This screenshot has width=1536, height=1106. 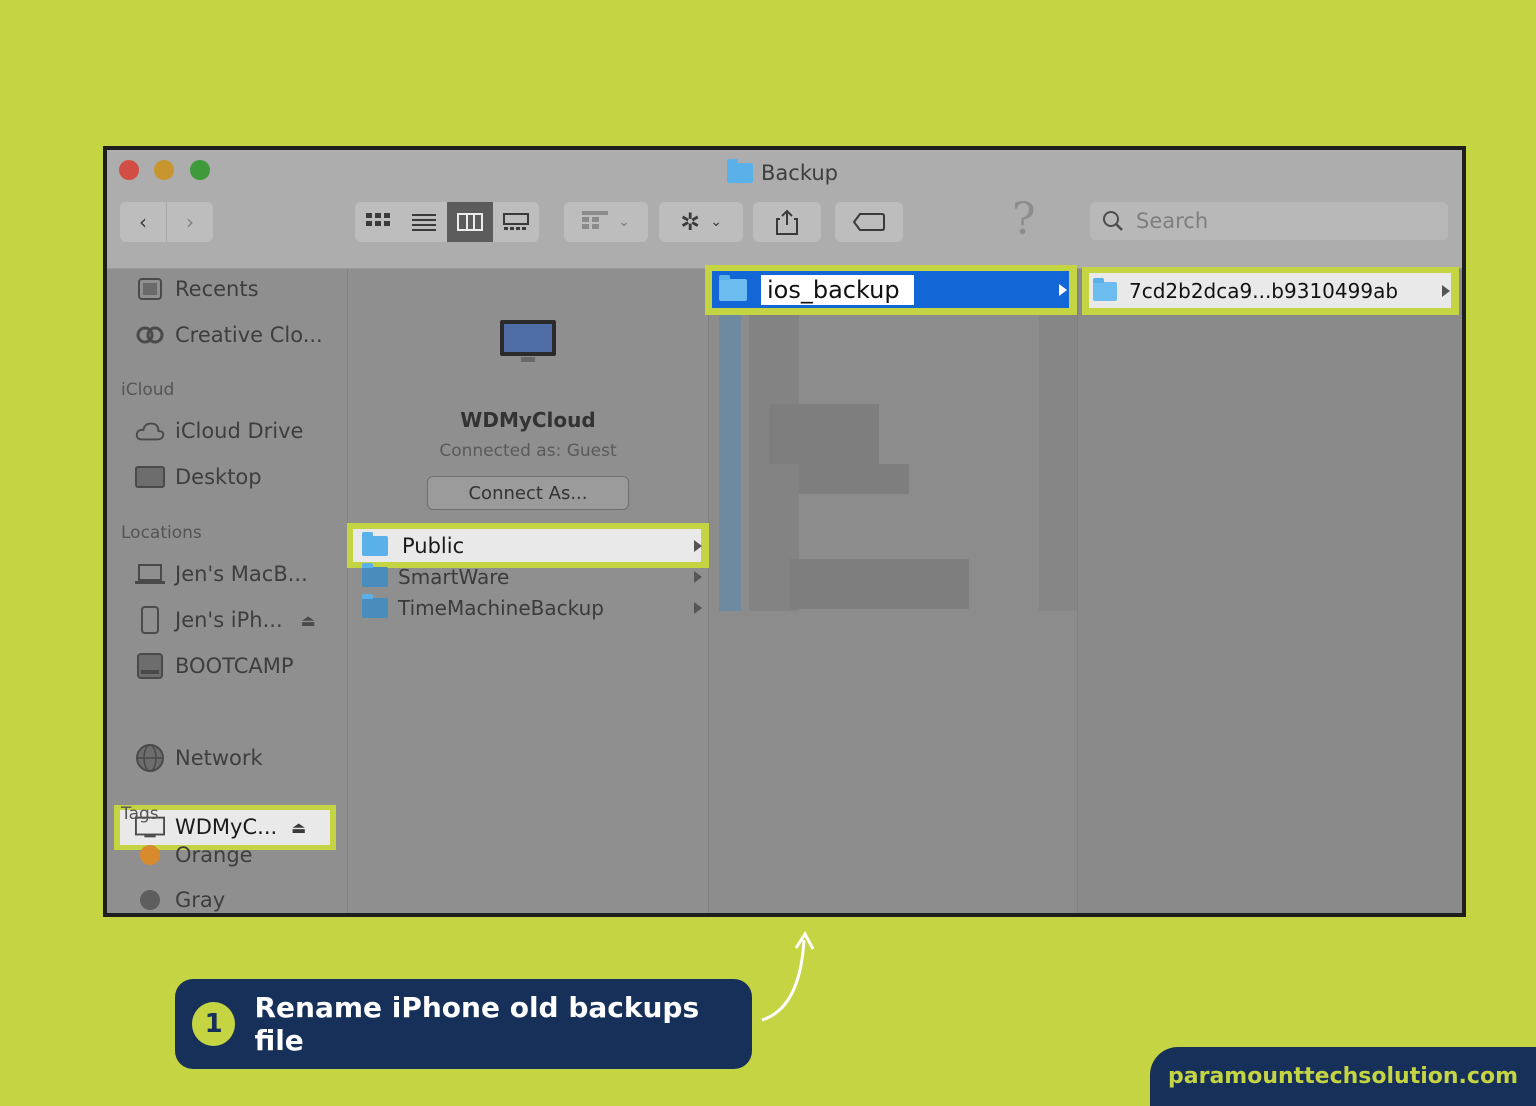 What do you see at coordinates (143, 222) in the screenshot?
I see `back-icon: ‹` at bounding box center [143, 222].